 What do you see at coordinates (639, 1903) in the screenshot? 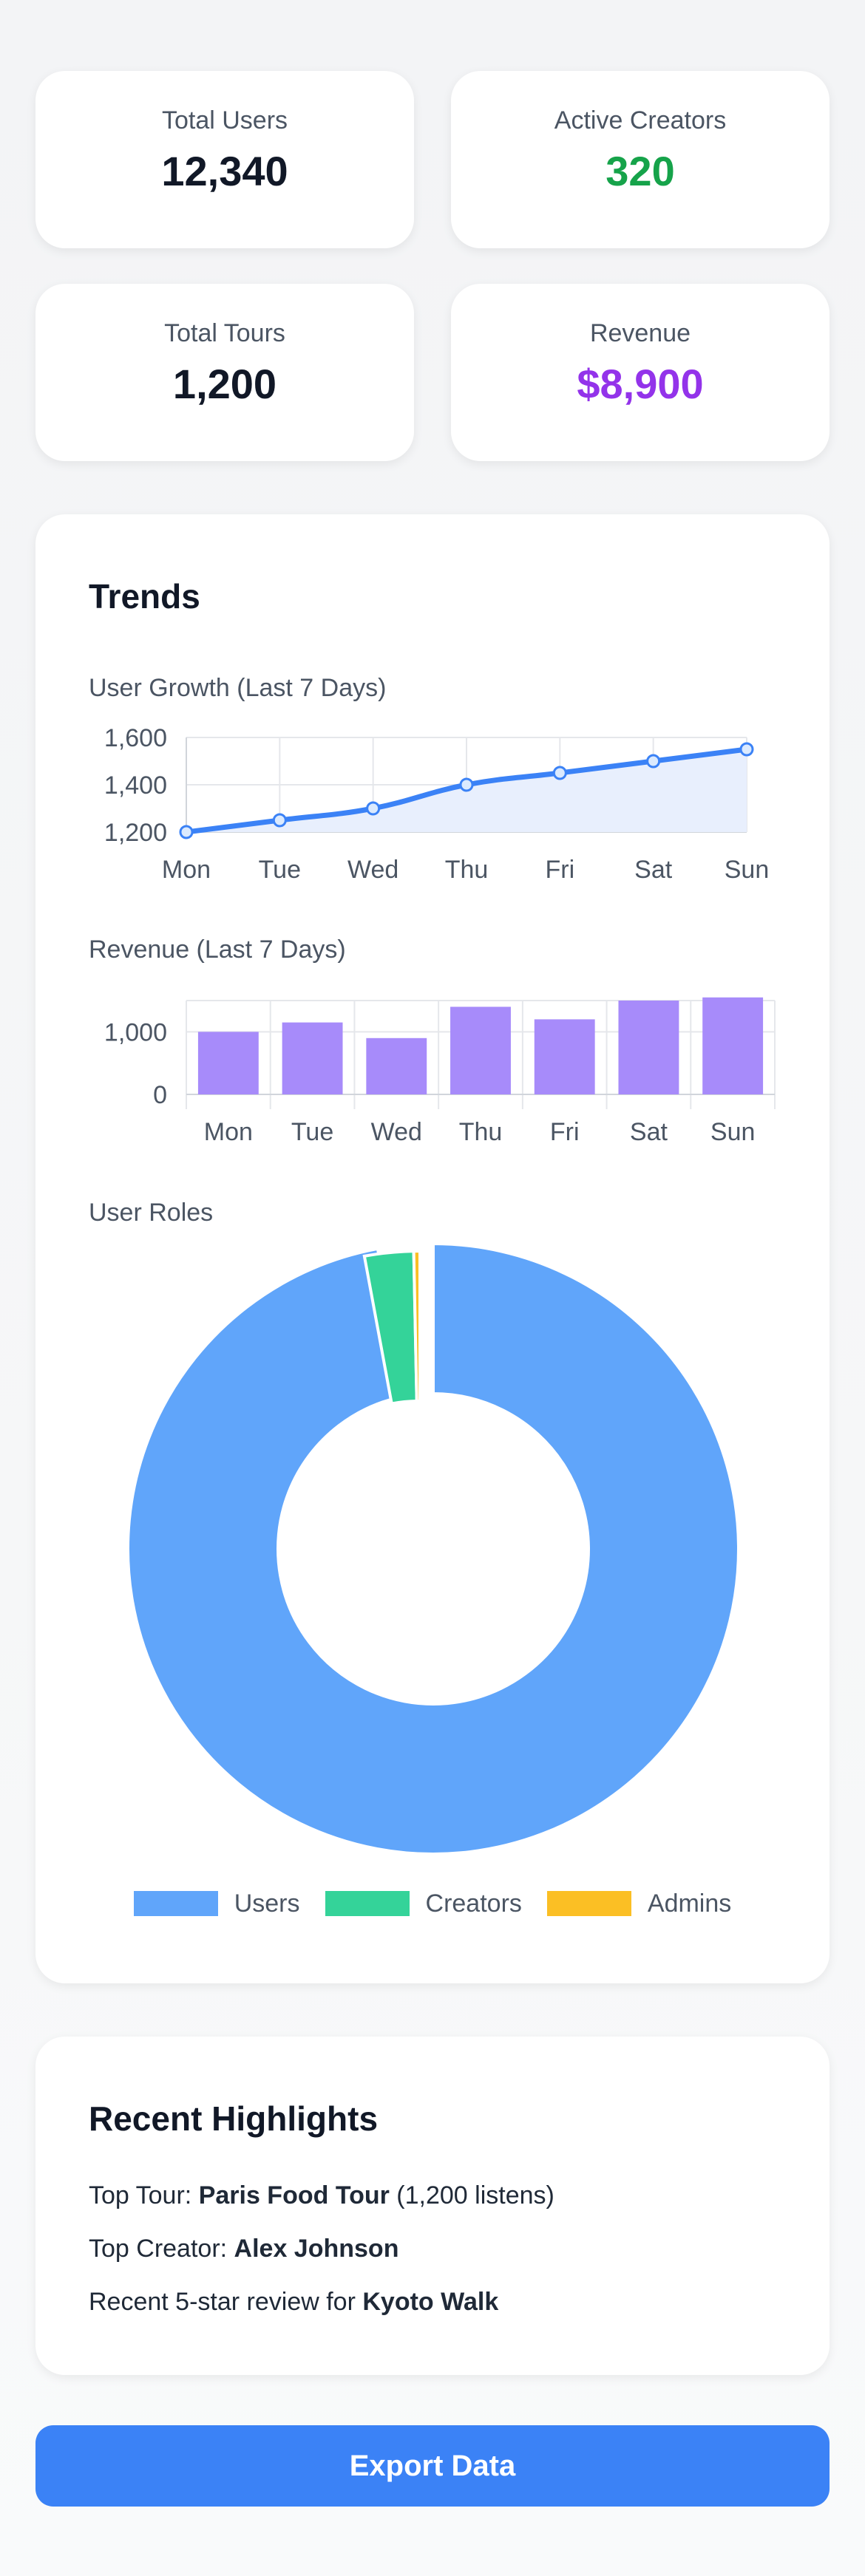
I see `legend-item-admins: Admins` at bounding box center [639, 1903].